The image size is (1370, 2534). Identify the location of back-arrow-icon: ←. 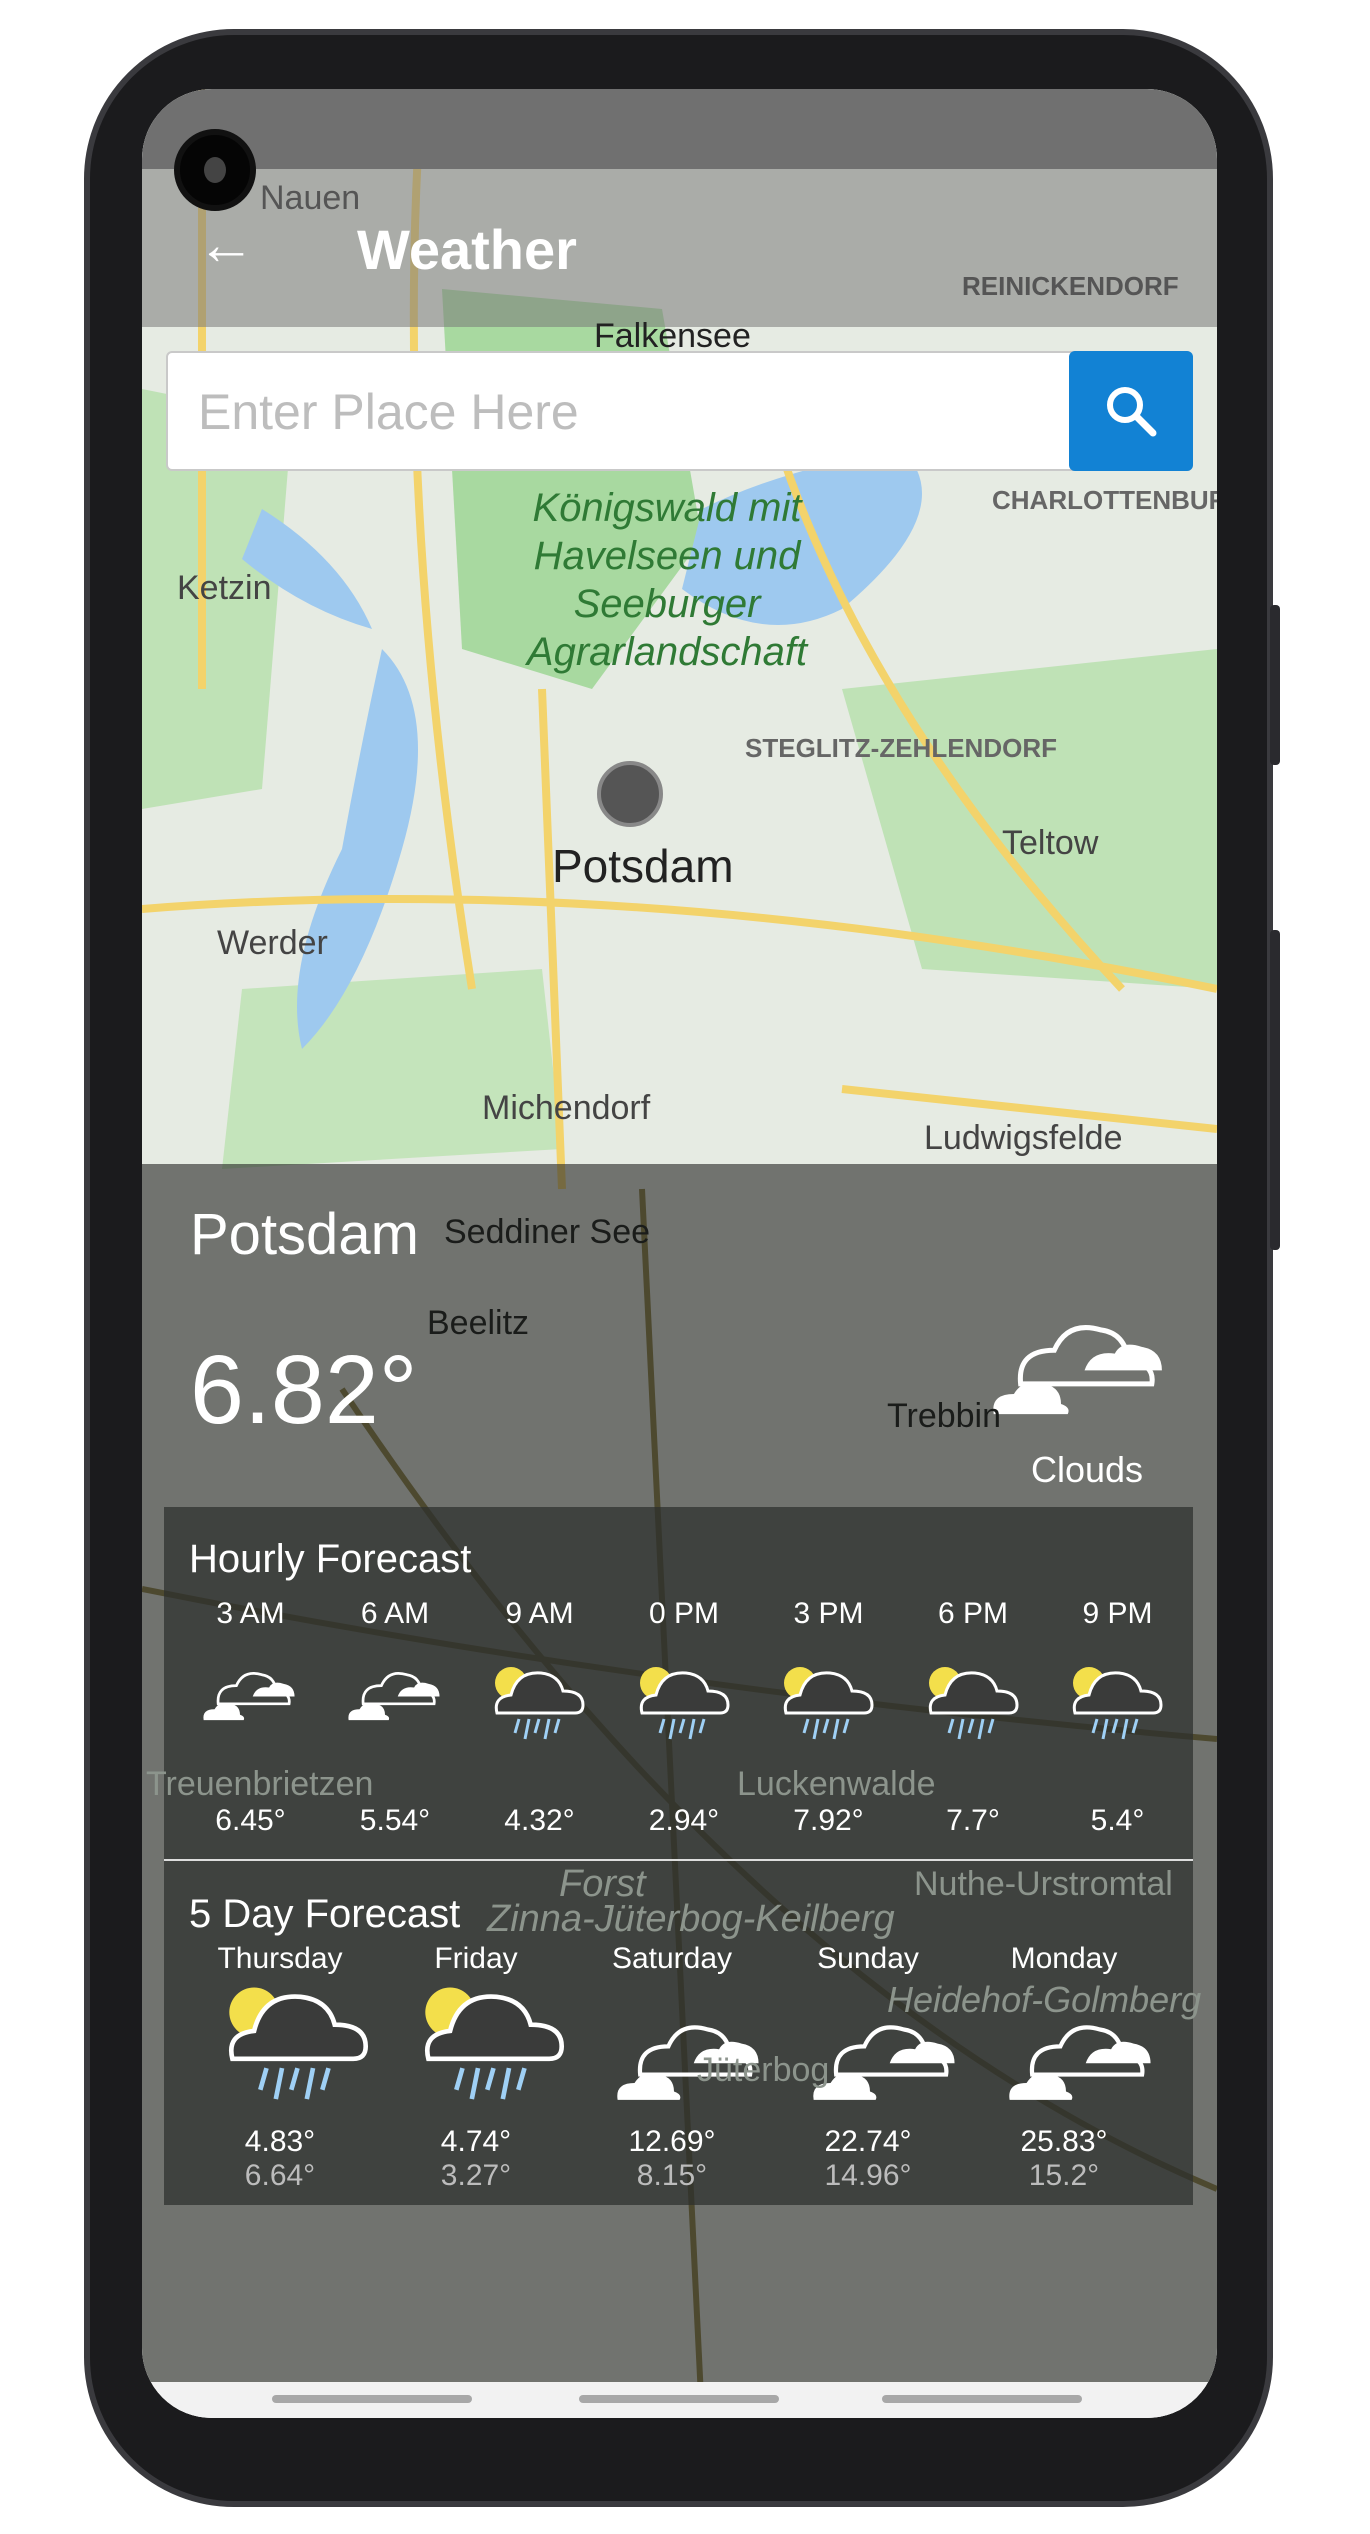
(227, 245).